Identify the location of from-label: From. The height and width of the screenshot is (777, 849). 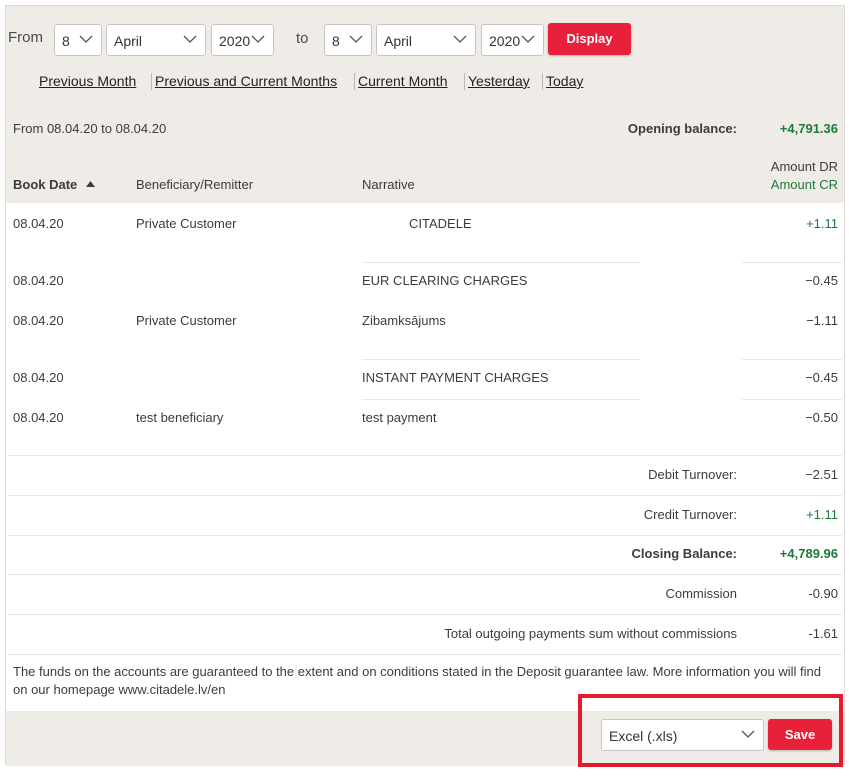
(25, 37).